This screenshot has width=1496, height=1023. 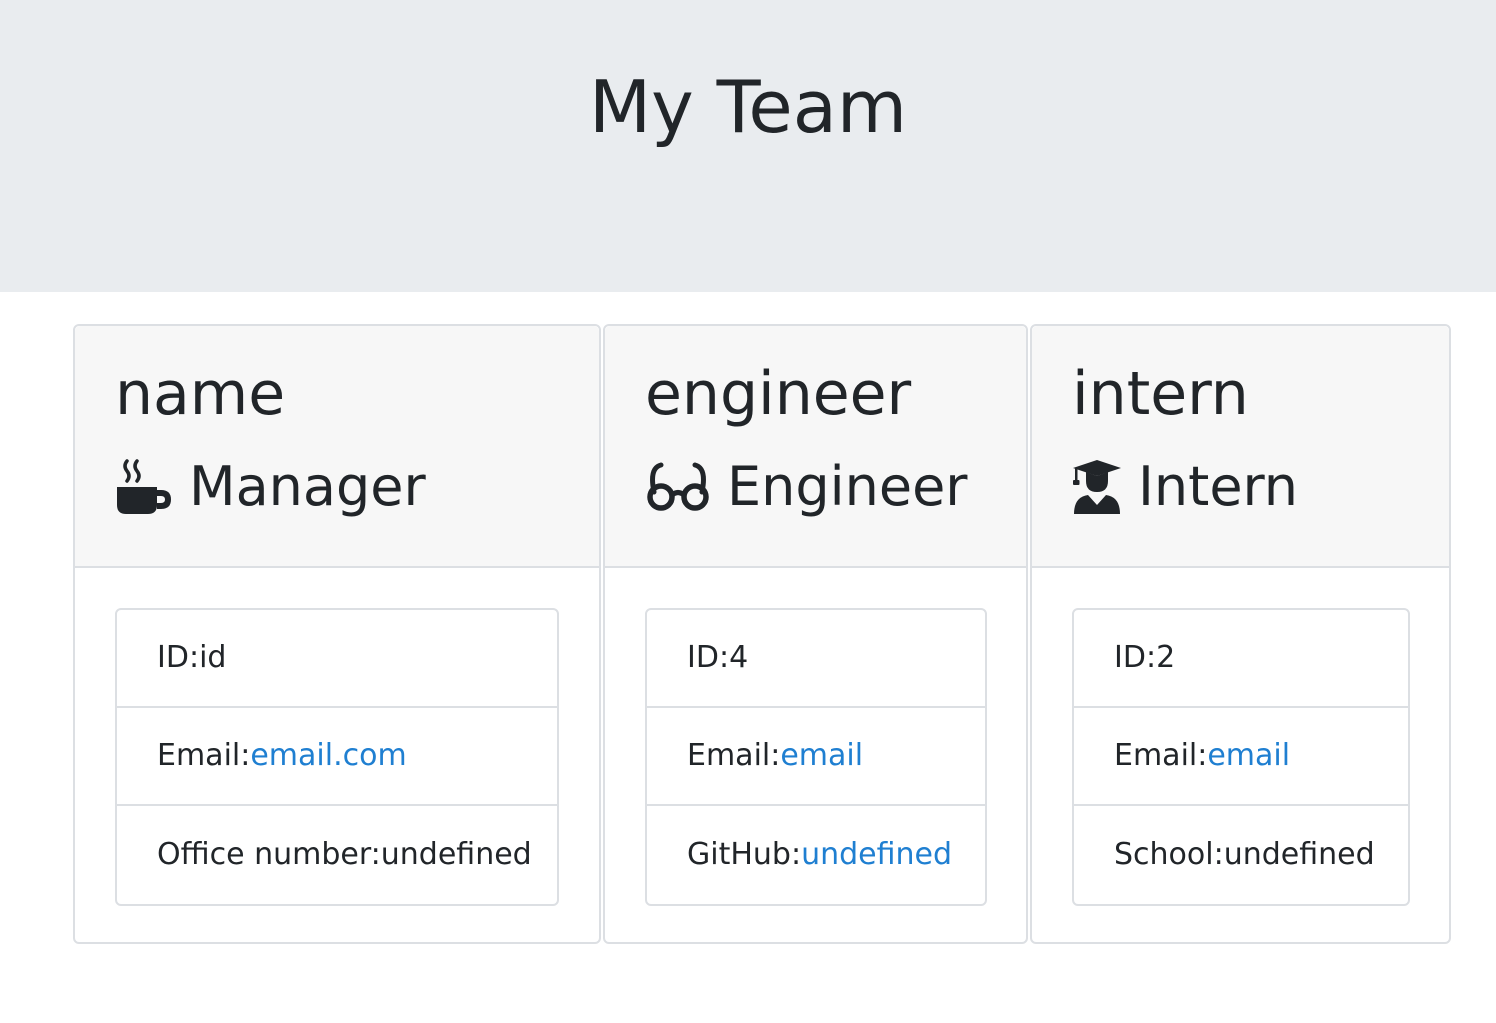 What do you see at coordinates (1218, 486) in the screenshot?
I see `role-label: Intern` at bounding box center [1218, 486].